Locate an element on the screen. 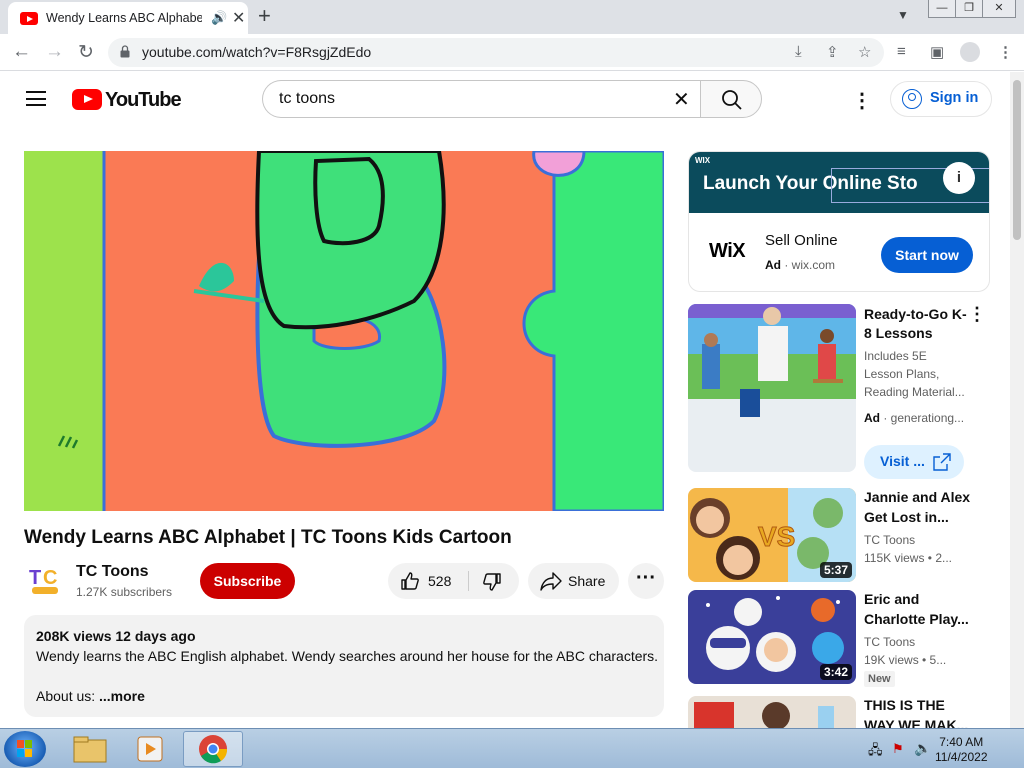 The width and height of the screenshot is (1024, 772). restore-window-button: ❐ is located at coordinates (969, 9).